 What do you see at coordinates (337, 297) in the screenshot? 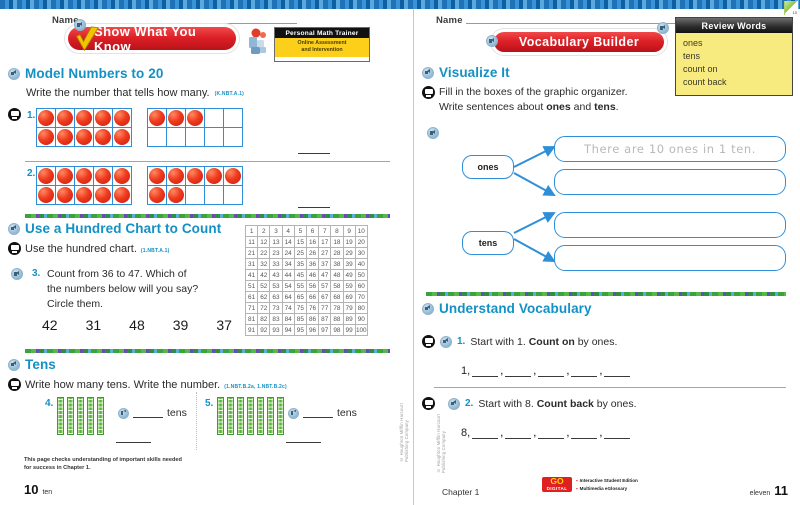
I see `hundred-chart-cell: 68` at bounding box center [337, 297].